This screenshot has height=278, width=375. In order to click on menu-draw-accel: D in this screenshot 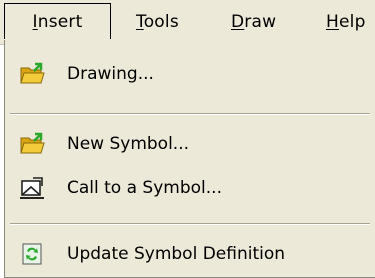, I will do `click(238, 22)`.